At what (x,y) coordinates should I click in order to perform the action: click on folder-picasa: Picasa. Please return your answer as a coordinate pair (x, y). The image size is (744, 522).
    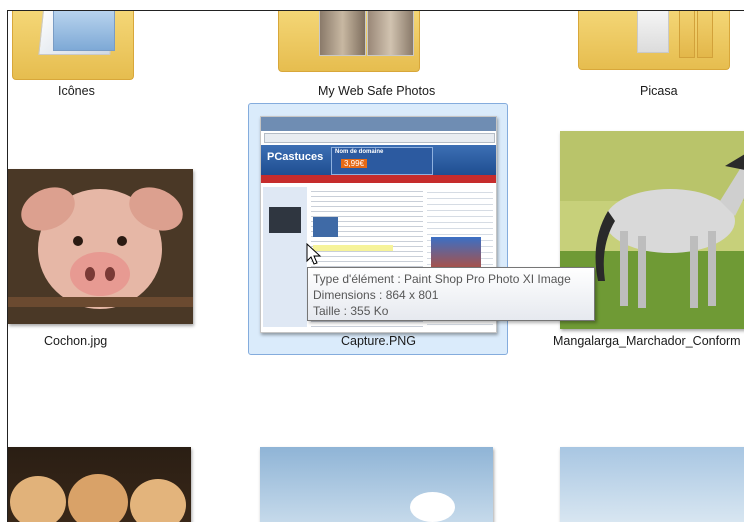
    Looking at the image, I should click on (656, 56).